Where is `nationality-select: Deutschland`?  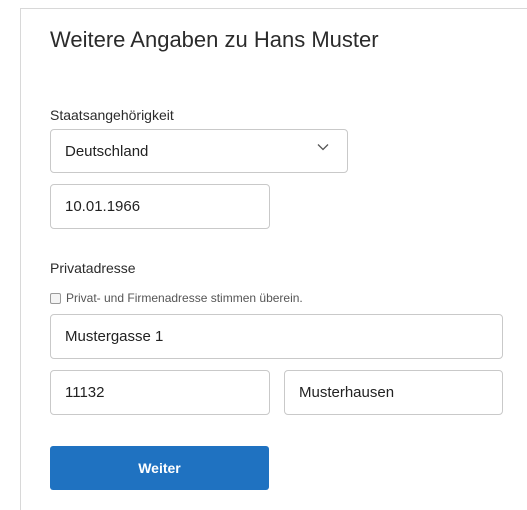 nationality-select: Deutschland is located at coordinates (199, 151).